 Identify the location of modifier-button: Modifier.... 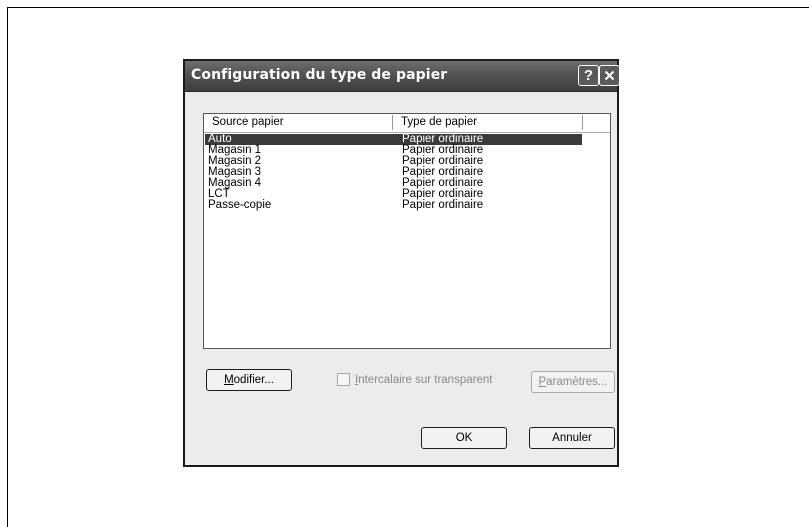
(249, 380).